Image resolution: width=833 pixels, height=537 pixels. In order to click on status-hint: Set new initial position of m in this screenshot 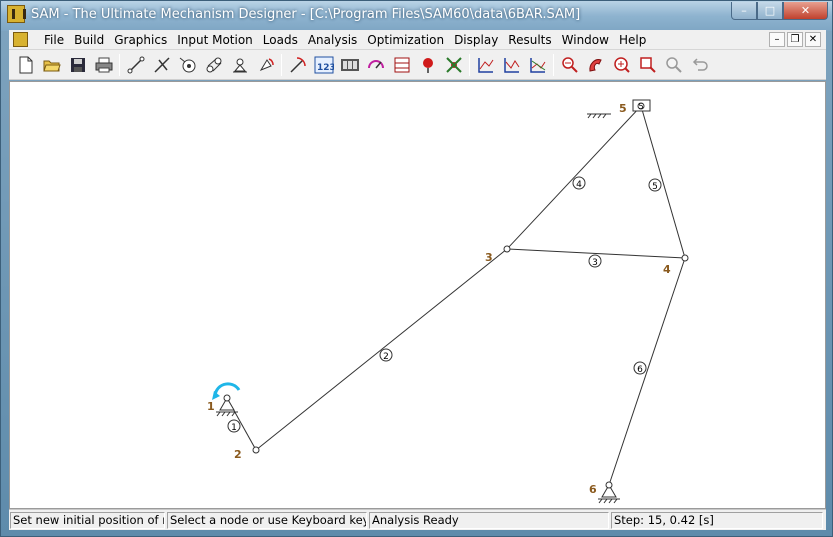, I will do `click(87, 520)`.